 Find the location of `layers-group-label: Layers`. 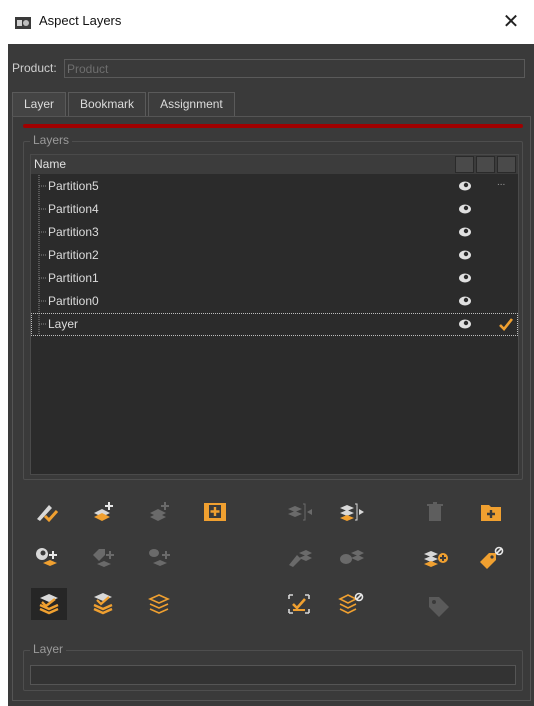

layers-group-label: Layers is located at coordinates (51, 140).